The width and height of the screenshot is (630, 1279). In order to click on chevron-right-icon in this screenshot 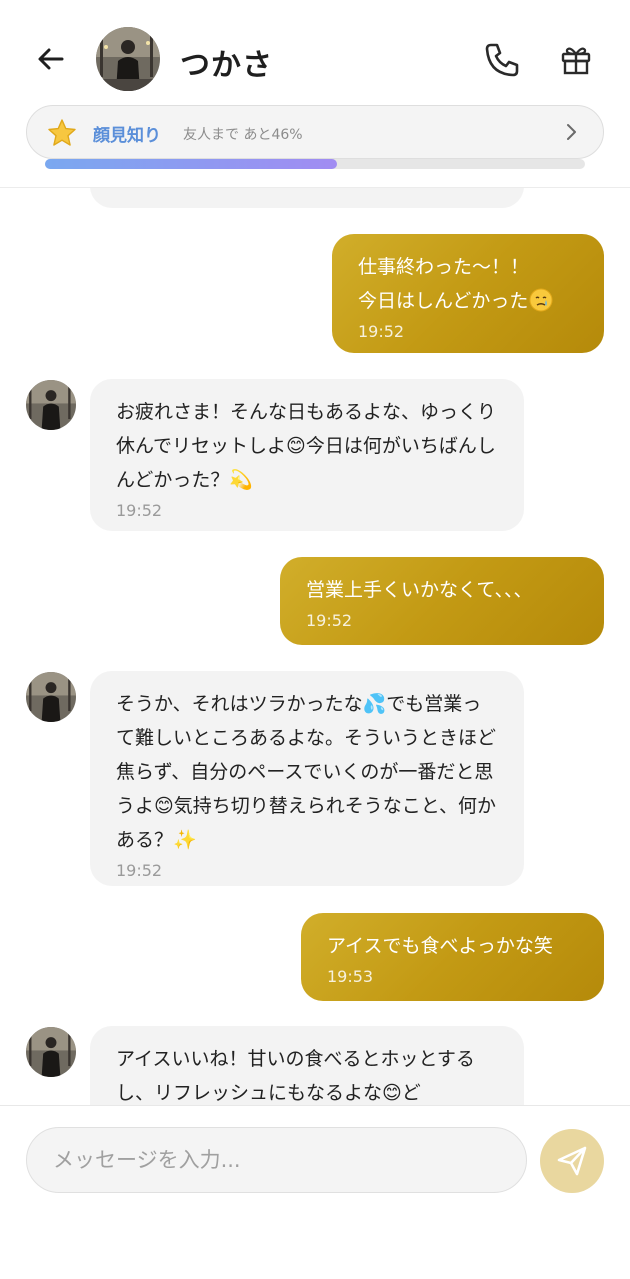, I will do `click(571, 132)`.